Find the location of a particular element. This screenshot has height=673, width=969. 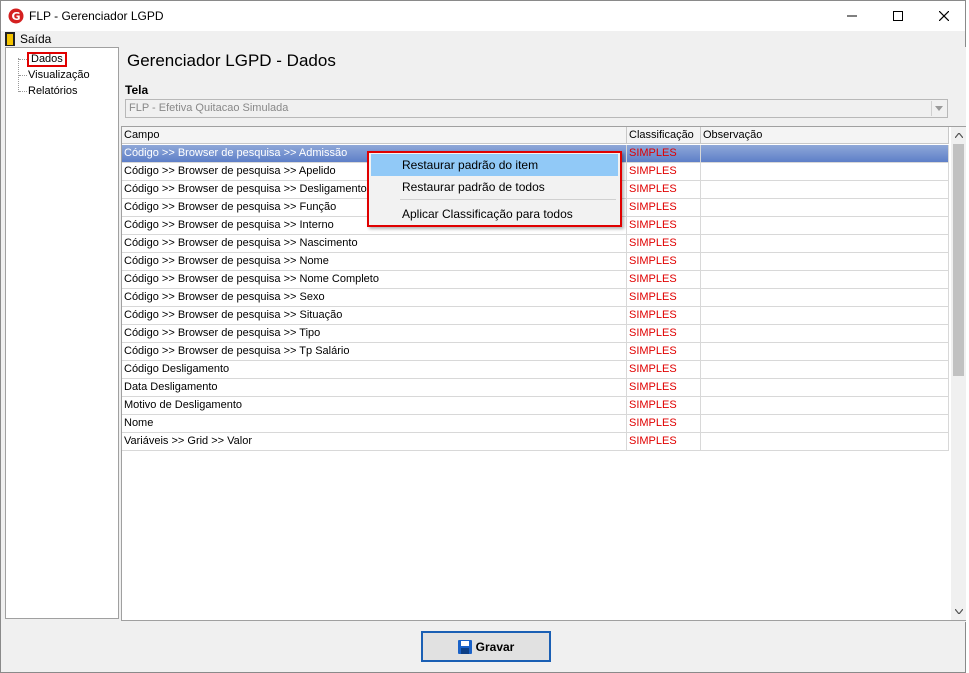

scroll-down-button is located at coordinates (958, 611).